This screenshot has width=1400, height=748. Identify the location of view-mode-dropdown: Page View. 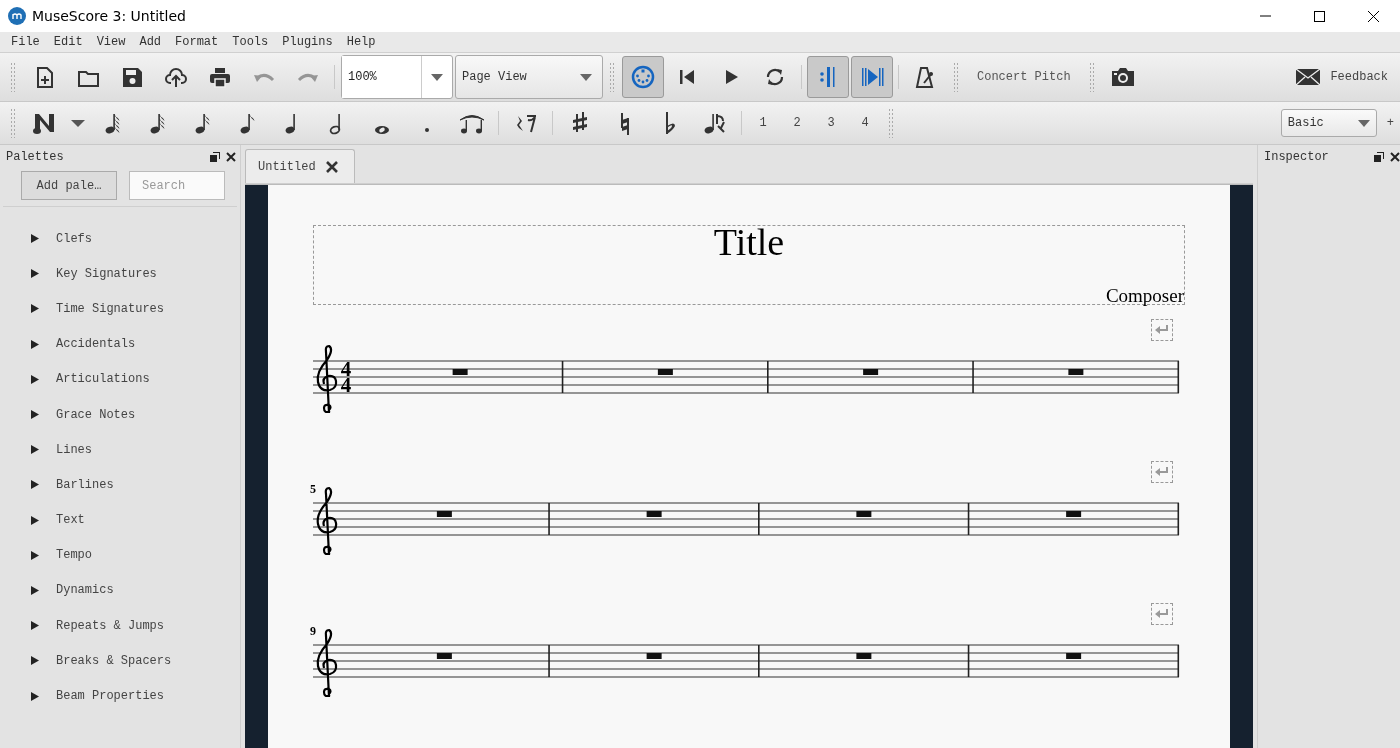
(529, 77).